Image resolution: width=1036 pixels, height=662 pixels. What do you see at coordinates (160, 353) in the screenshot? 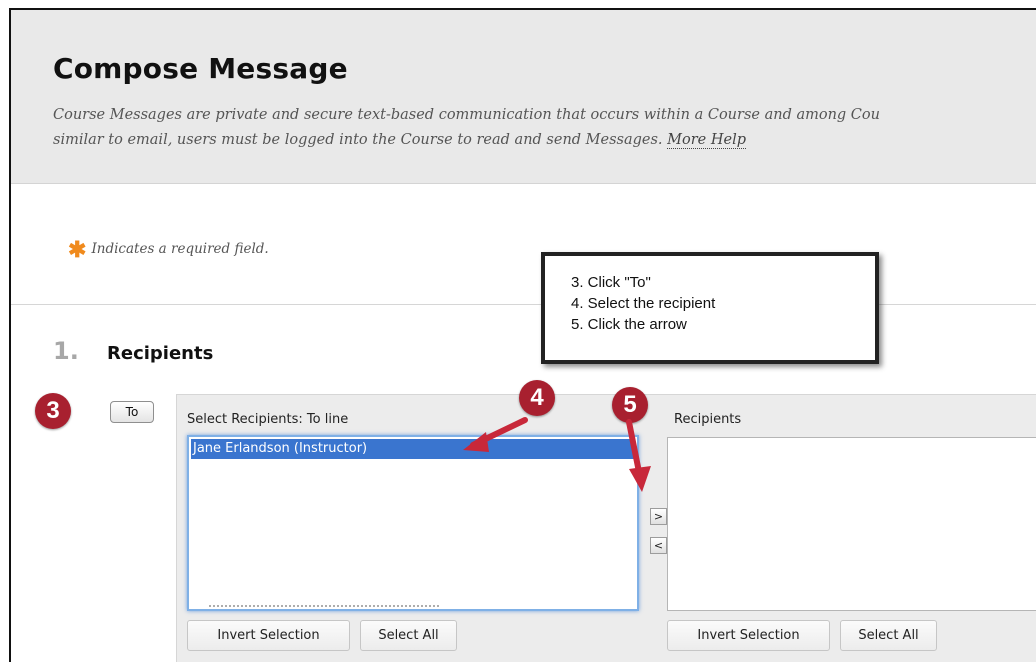
I see `section-title: Recipients` at bounding box center [160, 353].